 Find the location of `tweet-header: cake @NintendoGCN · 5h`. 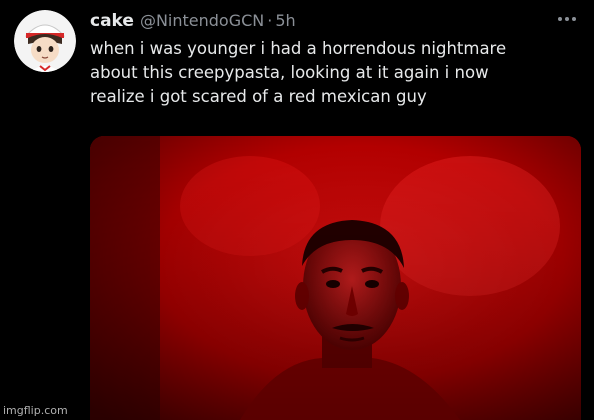

tweet-header: cake @NintendoGCN · 5h is located at coordinates (193, 23).